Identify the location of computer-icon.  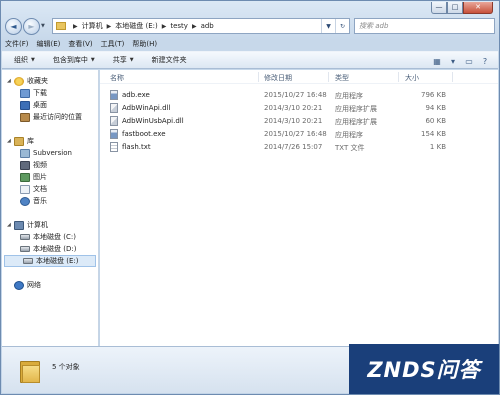
(19, 225).